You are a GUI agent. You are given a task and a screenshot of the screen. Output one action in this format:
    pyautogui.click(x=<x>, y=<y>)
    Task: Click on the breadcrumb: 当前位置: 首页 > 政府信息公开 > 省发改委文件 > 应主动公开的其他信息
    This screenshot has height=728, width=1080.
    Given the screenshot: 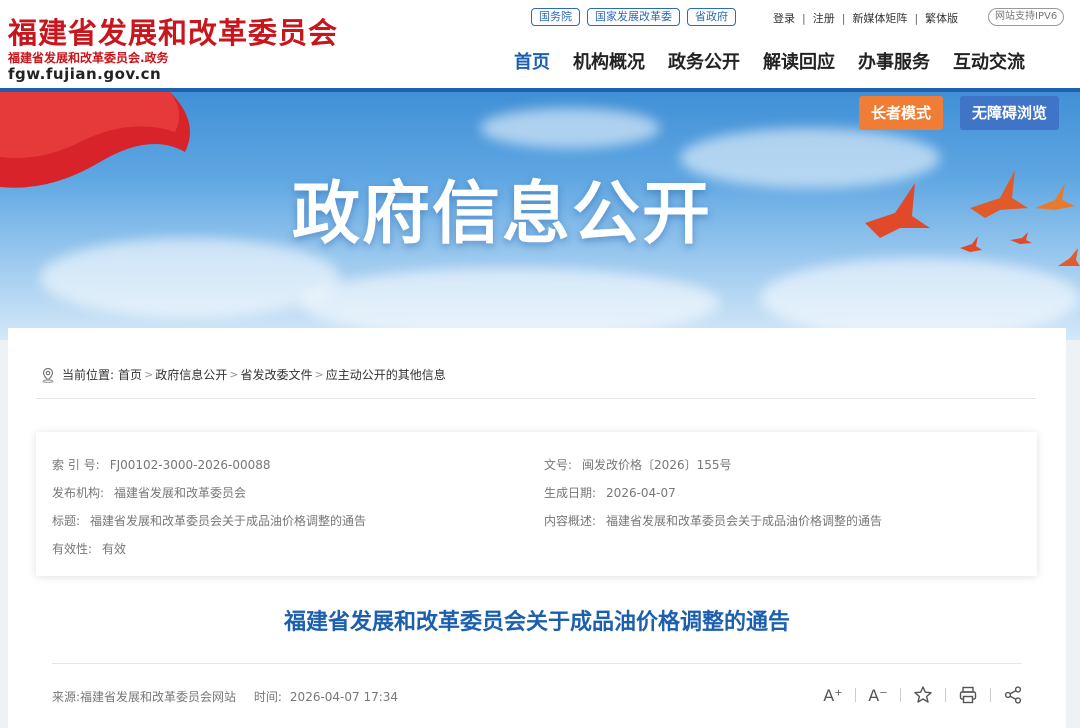 What is the action you would take?
    pyautogui.click(x=243, y=374)
    